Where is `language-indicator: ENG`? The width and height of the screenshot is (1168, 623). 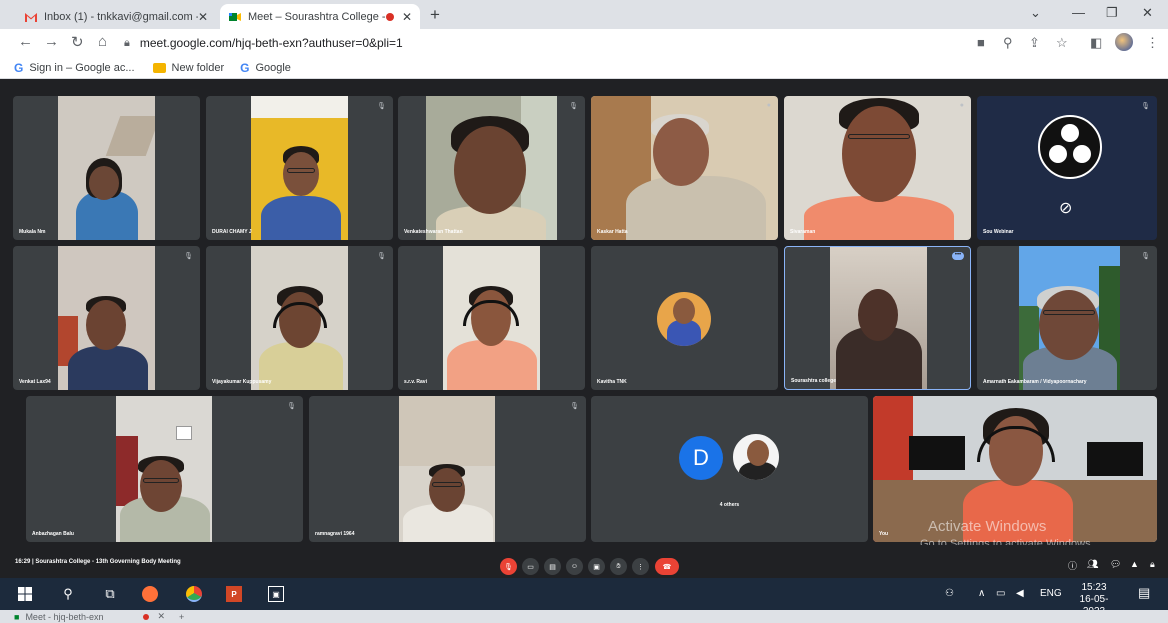 language-indicator: ENG is located at coordinates (1051, 593).